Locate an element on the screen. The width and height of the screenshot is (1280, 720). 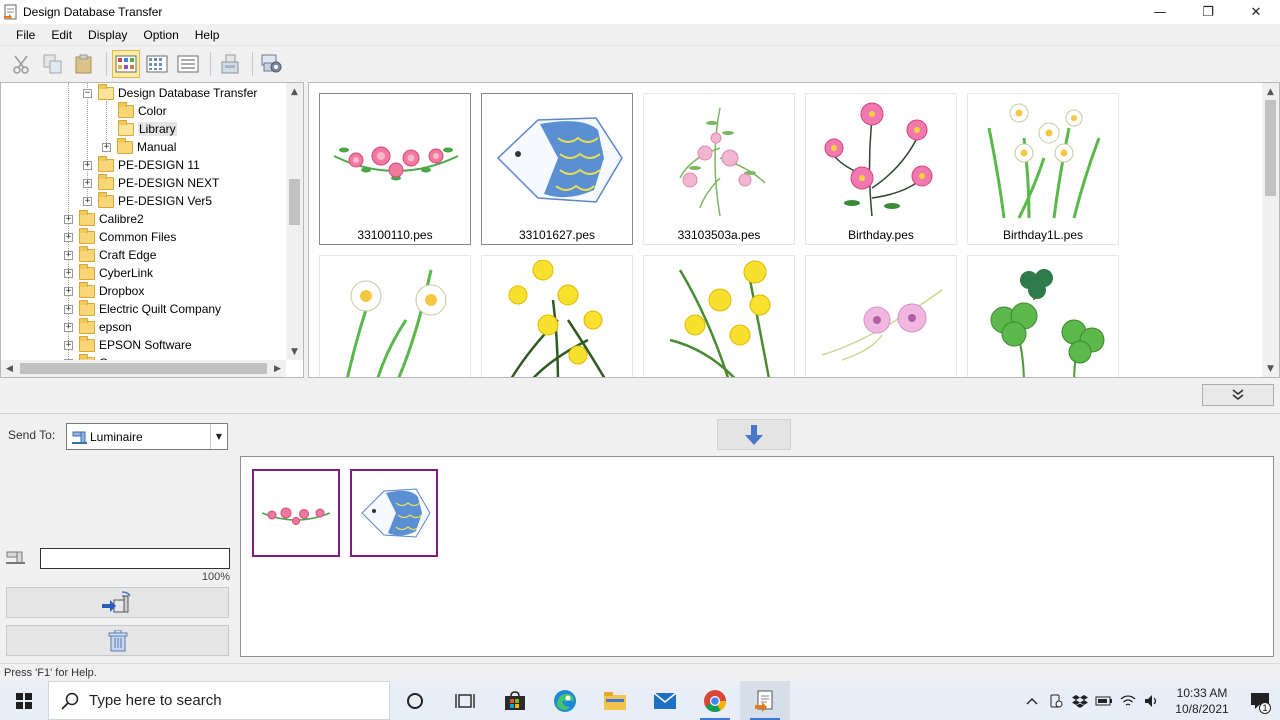
scroll-right-icon: ▶ is located at coordinates (277, 368).